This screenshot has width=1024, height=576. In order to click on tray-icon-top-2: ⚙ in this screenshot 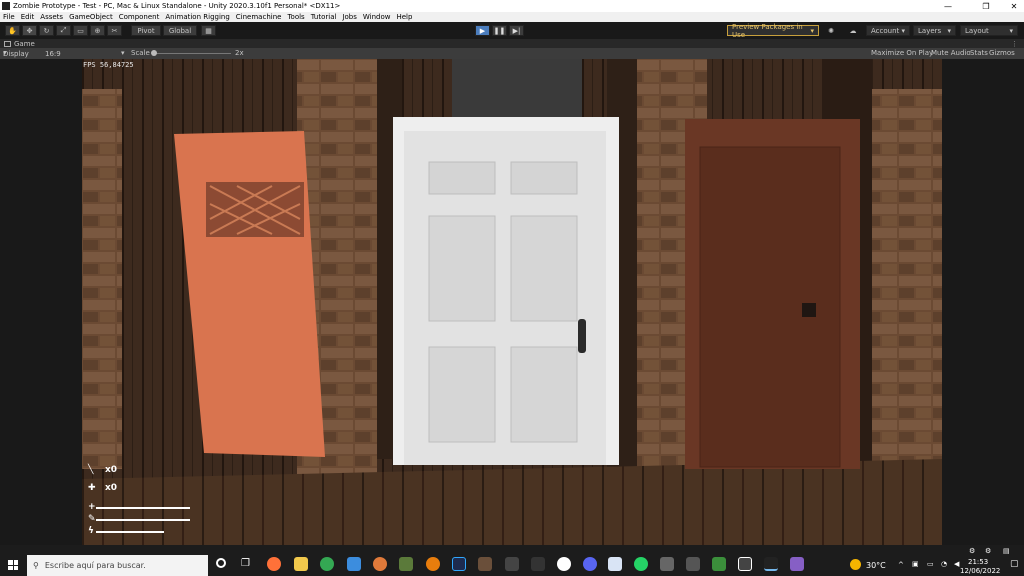, I will do `click(988, 551)`.